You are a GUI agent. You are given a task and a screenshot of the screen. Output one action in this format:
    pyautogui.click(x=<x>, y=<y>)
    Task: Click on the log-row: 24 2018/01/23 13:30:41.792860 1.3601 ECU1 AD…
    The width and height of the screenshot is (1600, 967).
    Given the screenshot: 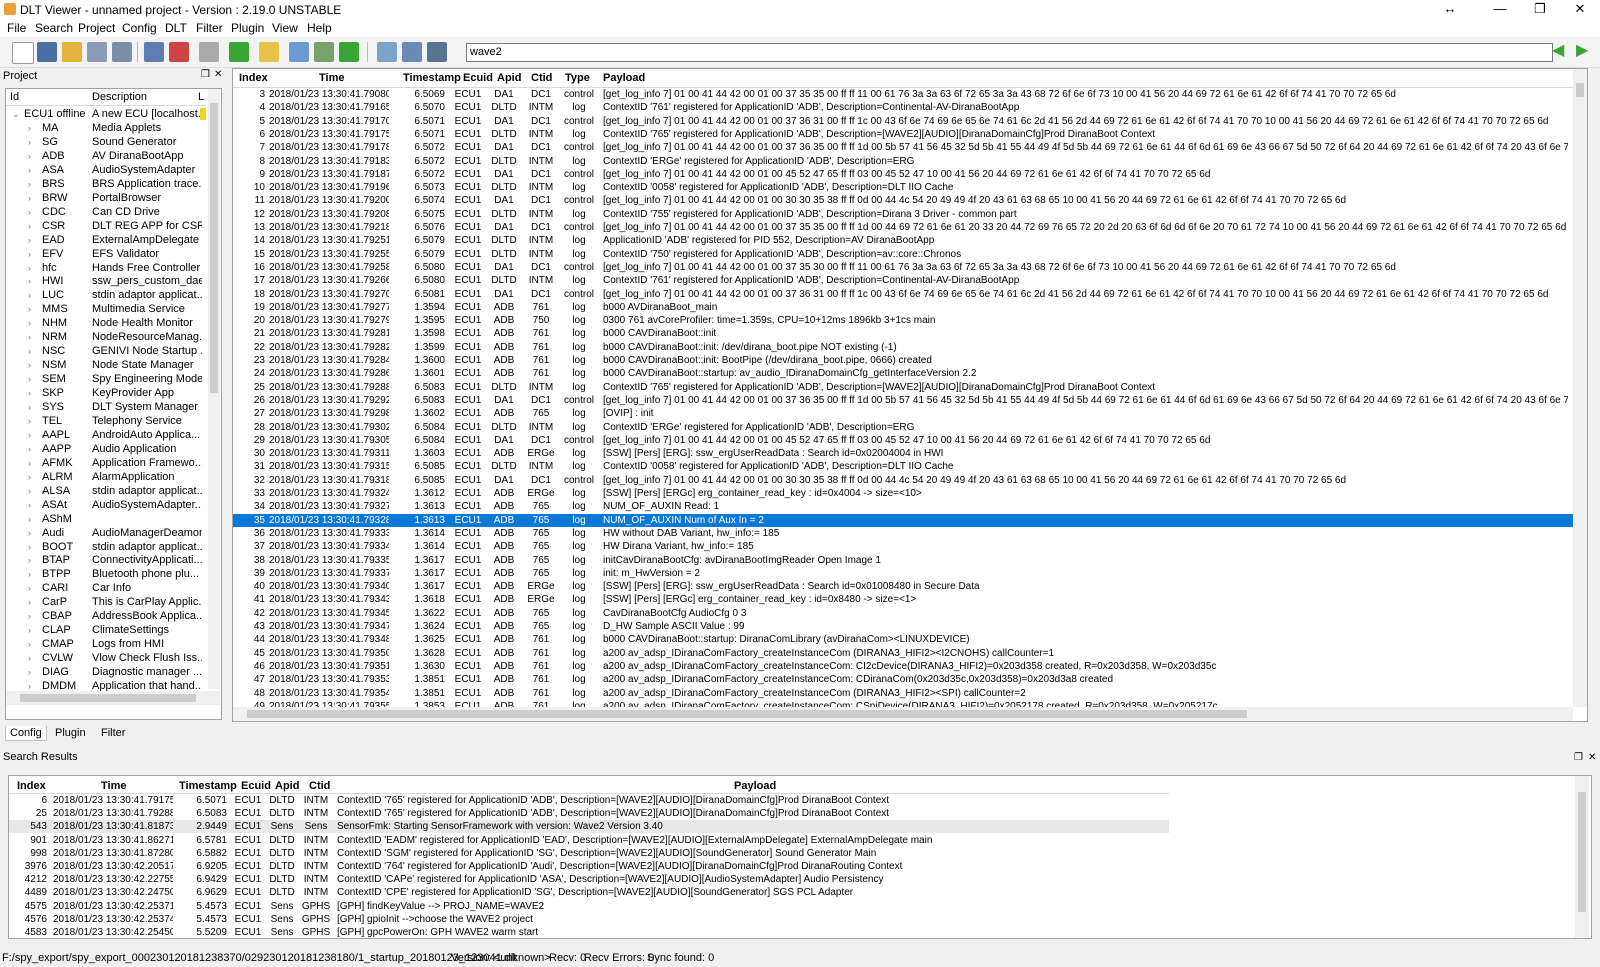 What is the action you would take?
    pyautogui.click(x=909, y=373)
    